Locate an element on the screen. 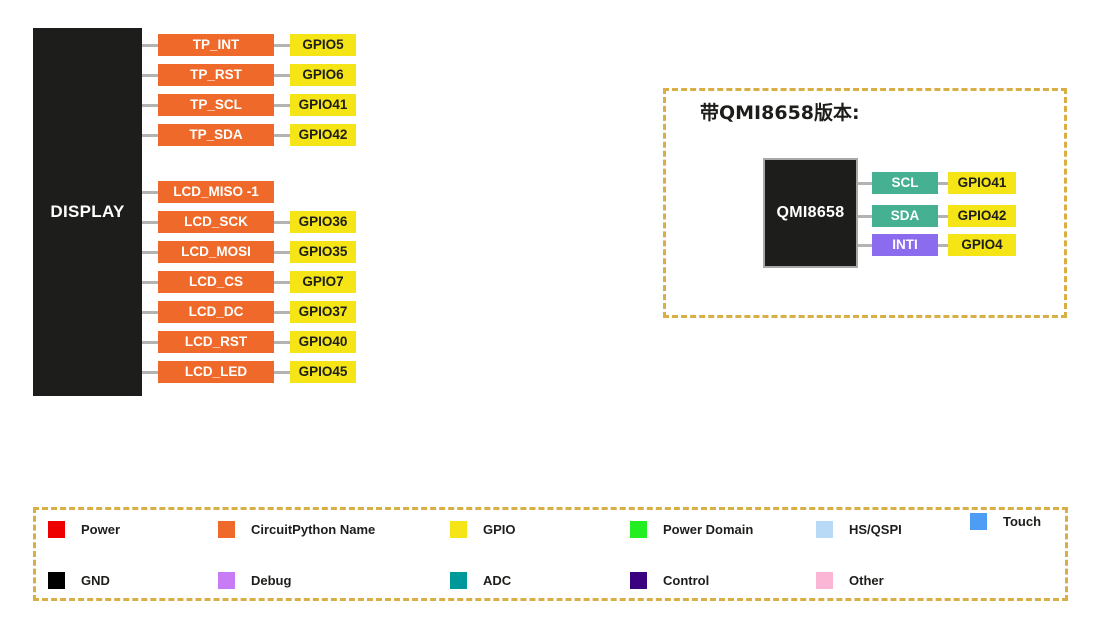 This screenshot has height=632, width=1114. legend-item: Other is located at coordinates (850, 580).